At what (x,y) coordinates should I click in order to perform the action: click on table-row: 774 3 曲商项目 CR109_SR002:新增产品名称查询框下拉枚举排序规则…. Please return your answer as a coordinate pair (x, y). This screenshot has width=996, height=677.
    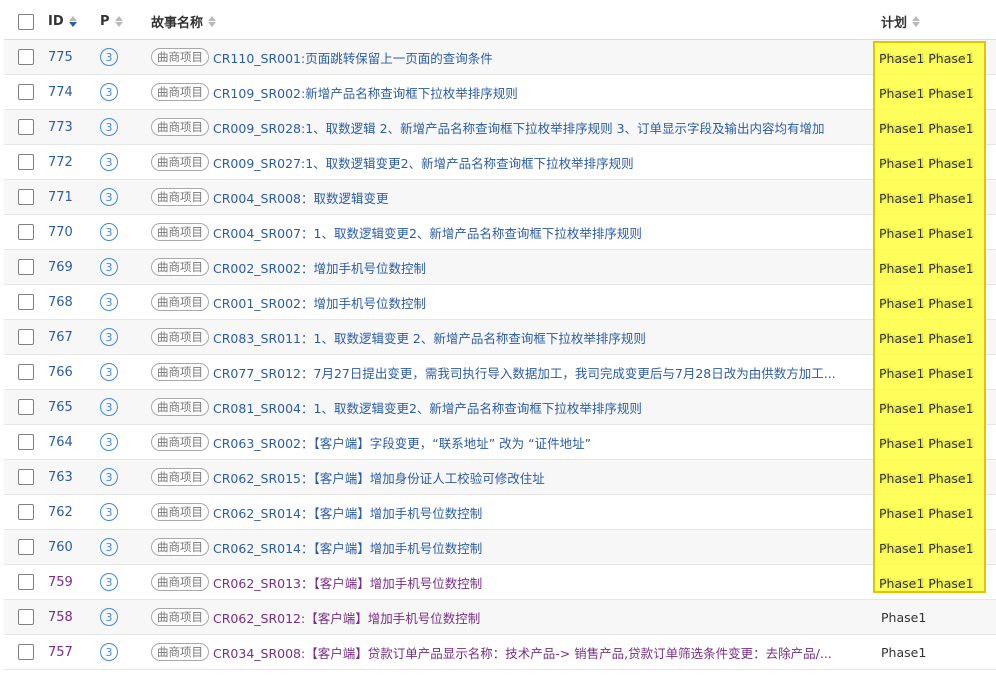
    Looking at the image, I should click on (500, 92).